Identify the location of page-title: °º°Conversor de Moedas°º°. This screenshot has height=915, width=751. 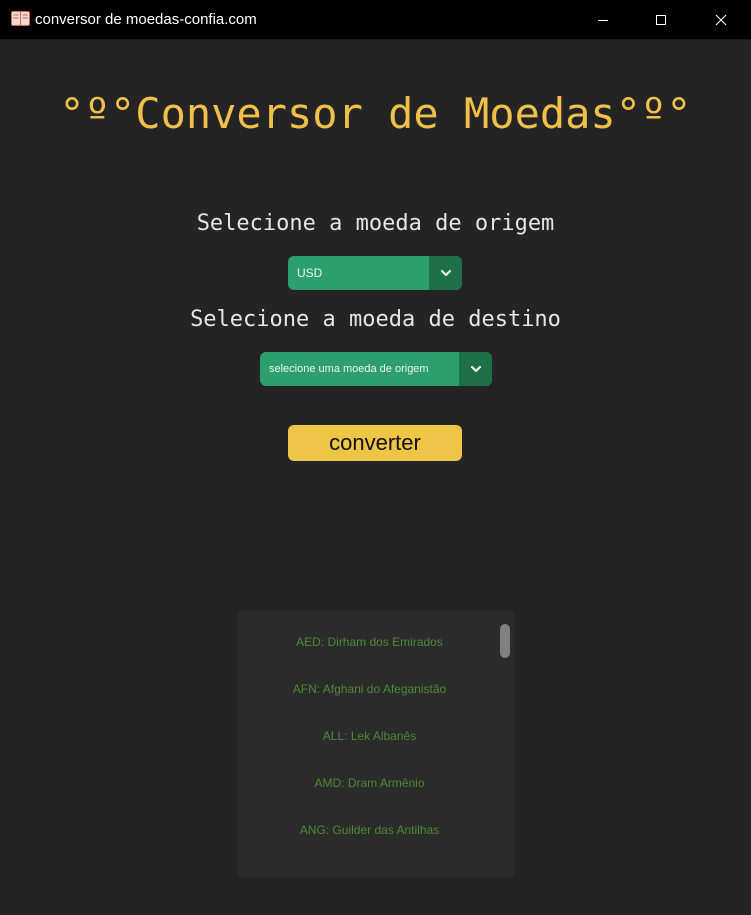
(375, 113).